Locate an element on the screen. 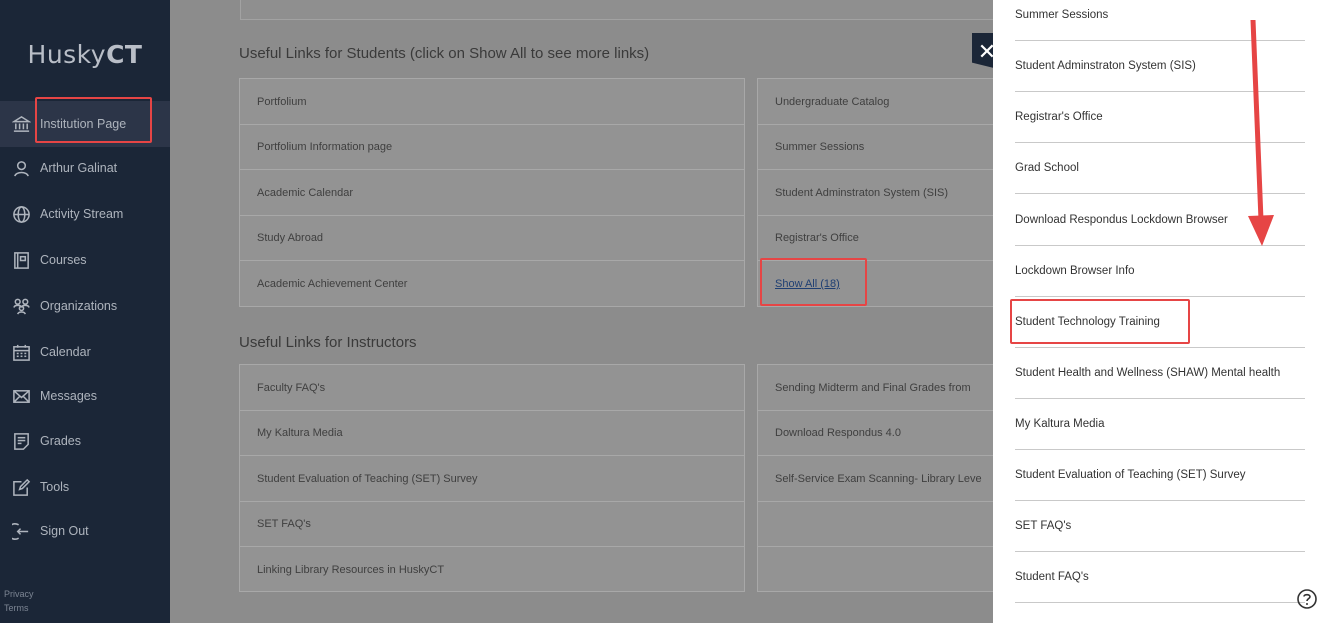 The image size is (1331, 623). sidebar-item-courses: Courses is located at coordinates (85, 260).